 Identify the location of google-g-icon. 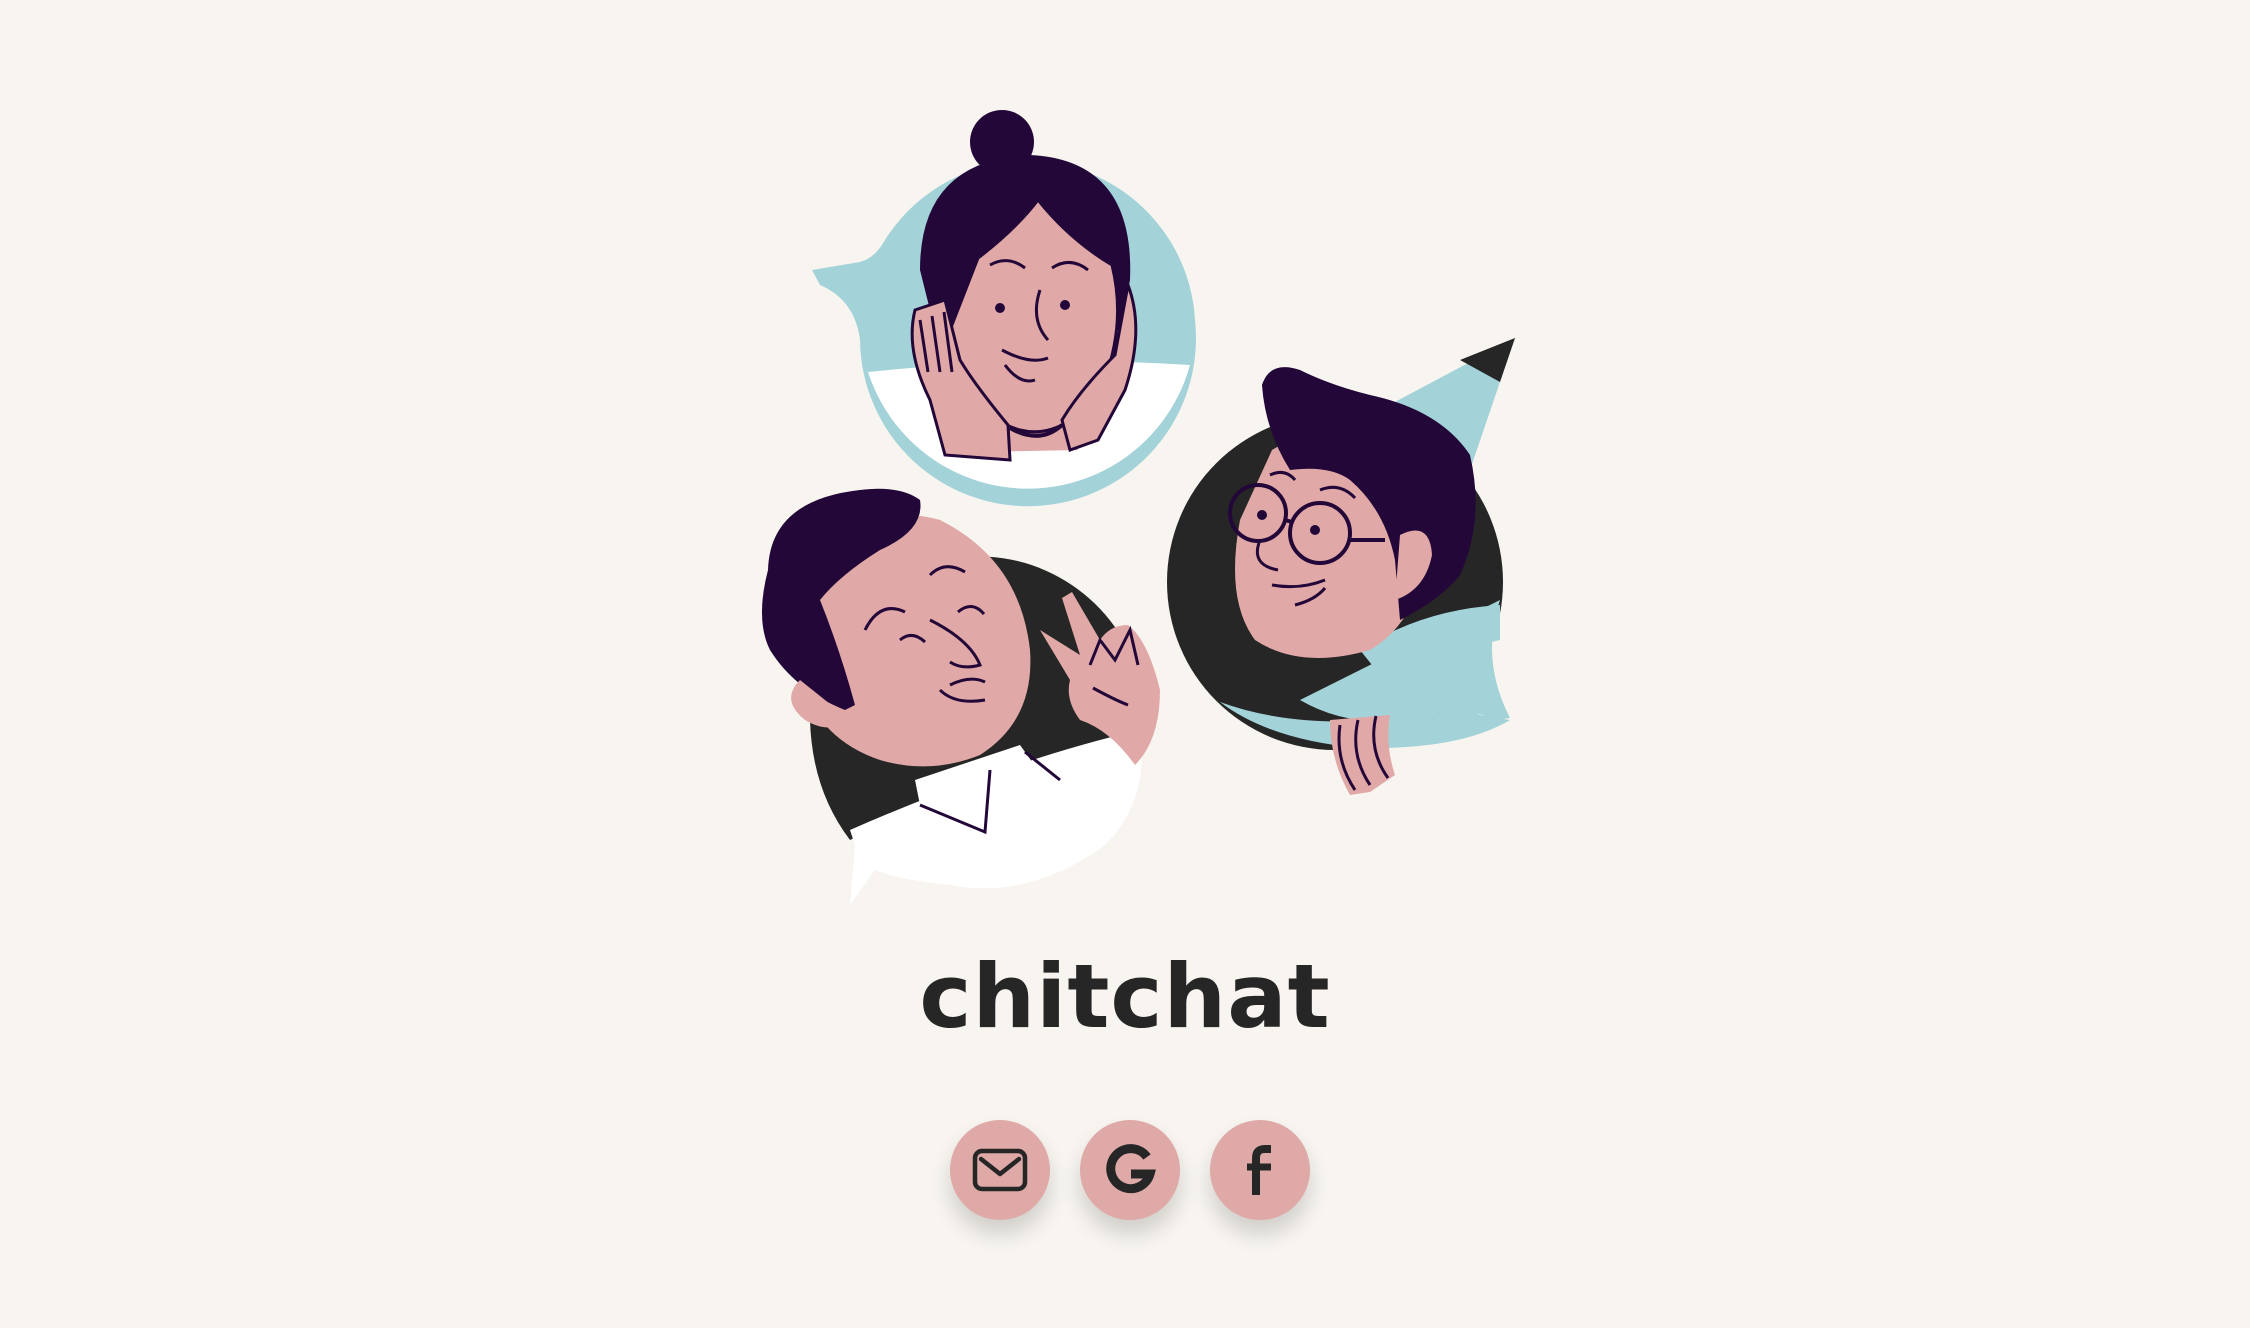
(1131, 1169).